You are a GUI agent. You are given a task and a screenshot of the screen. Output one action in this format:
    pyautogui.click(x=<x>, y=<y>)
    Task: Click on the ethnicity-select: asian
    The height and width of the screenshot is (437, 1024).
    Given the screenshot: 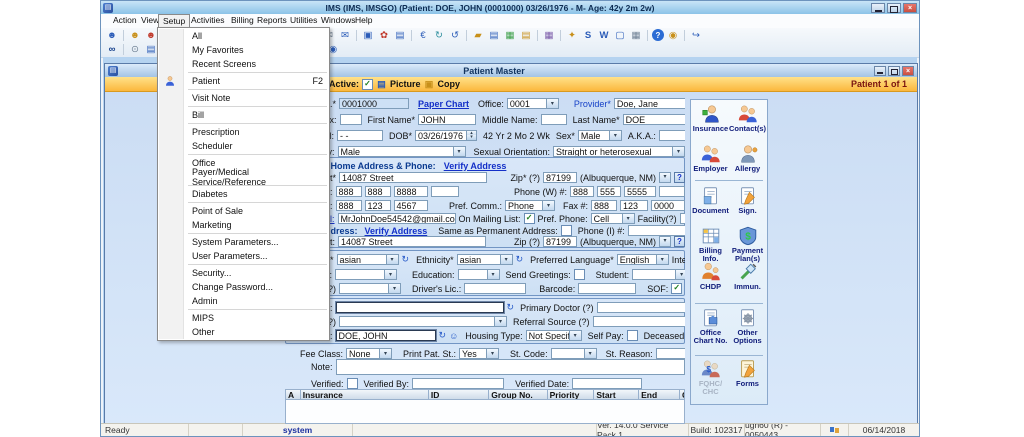 What is the action you would take?
    pyautogui.click(x=484, y=259)
    